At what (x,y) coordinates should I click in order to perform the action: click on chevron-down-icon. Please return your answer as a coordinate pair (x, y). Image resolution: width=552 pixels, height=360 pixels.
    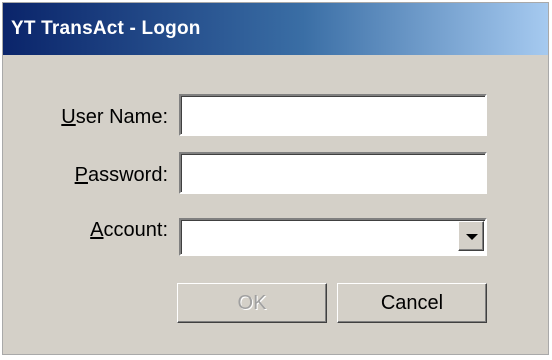
    Looking at the image, I should click on (472, 237).